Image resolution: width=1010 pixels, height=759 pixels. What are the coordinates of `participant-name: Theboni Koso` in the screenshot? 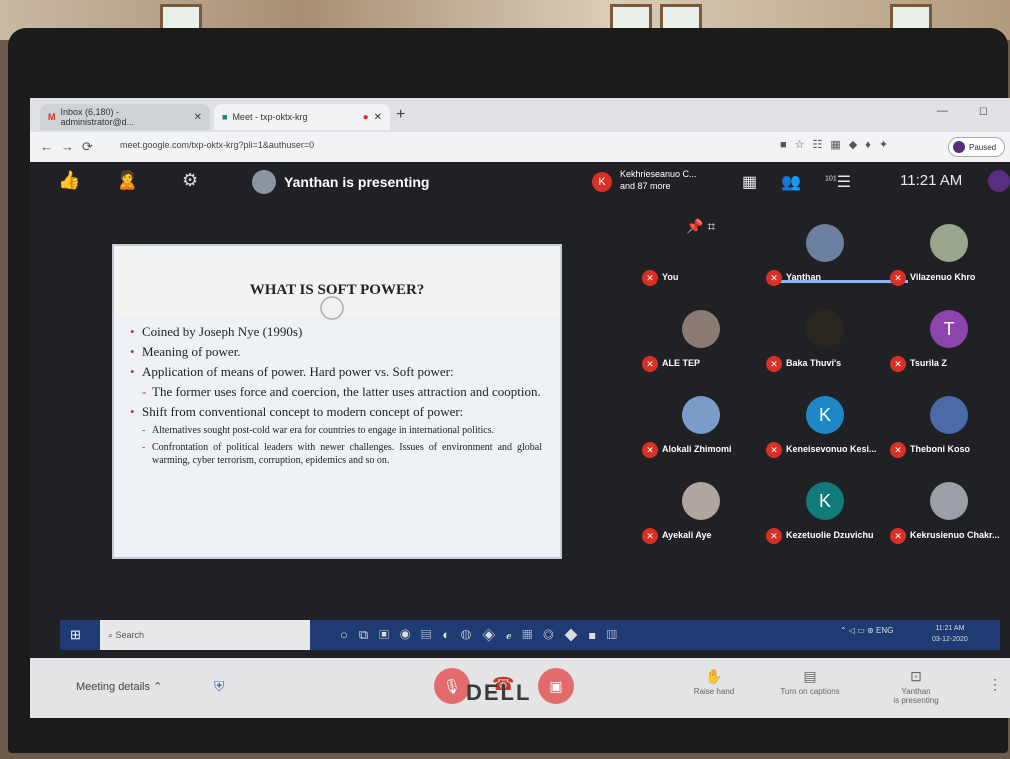 It's located at (940, 449).